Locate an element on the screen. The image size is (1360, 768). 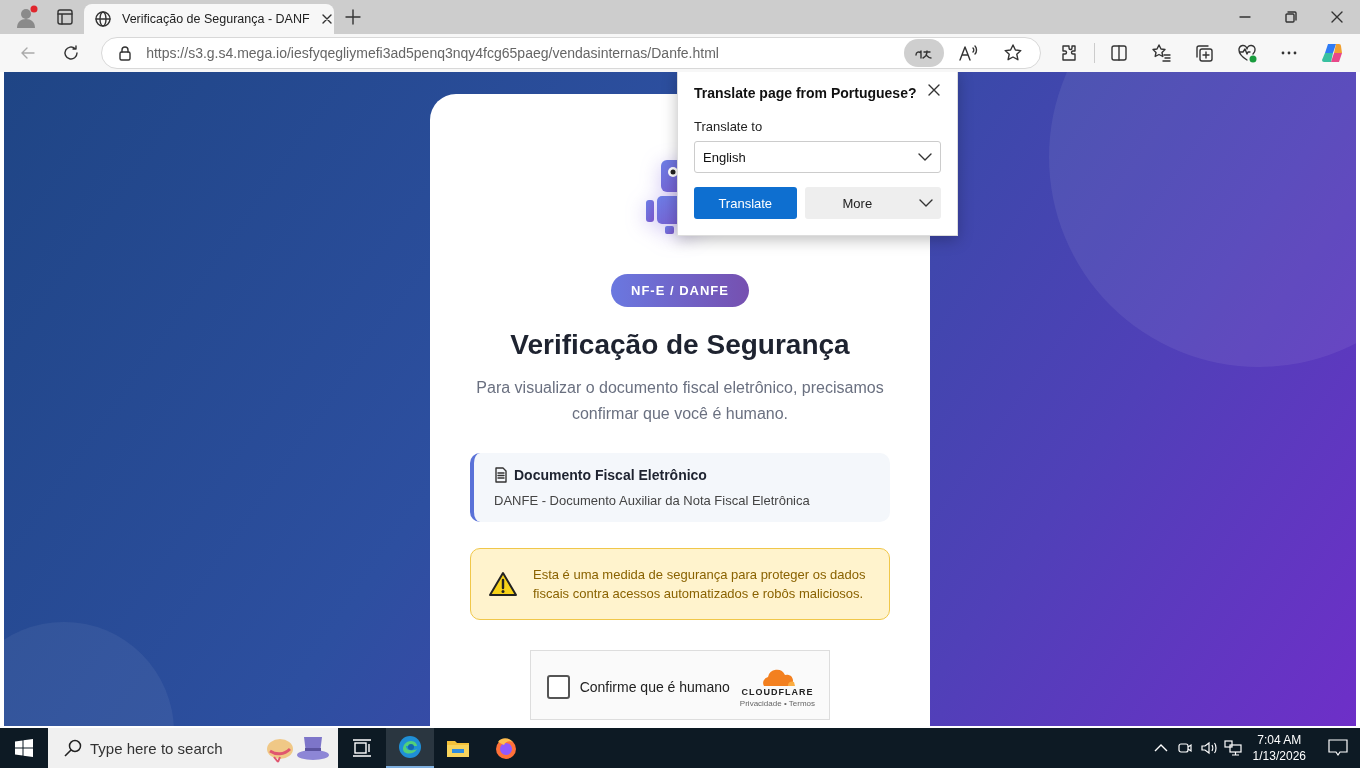
document-title: Documento Fiscal Eletrônico is located at coordinates (610, 475).